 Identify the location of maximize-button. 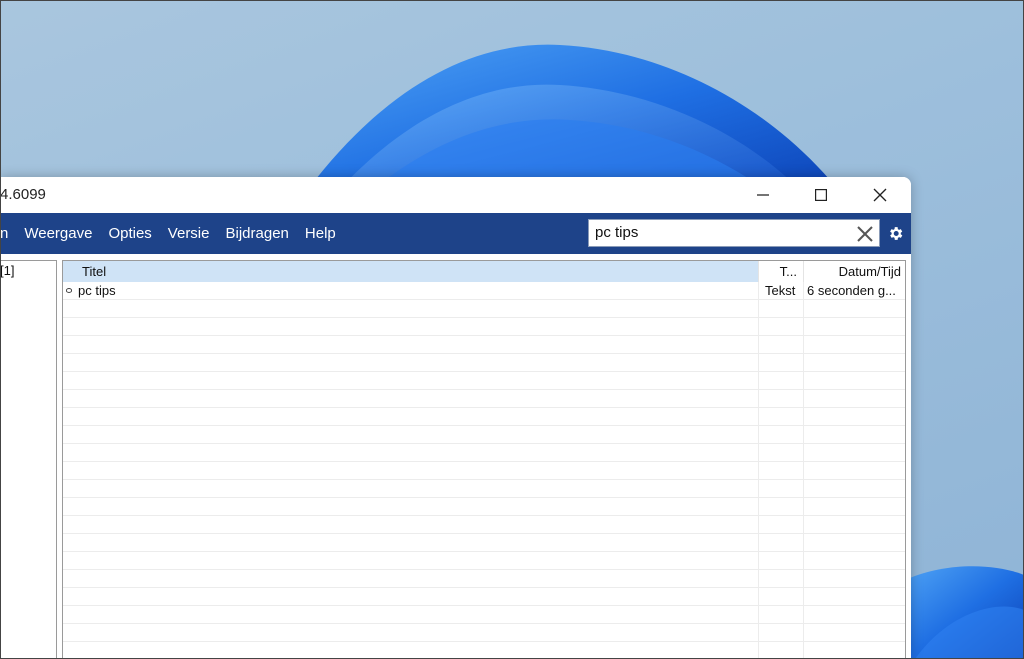
(821, 195).